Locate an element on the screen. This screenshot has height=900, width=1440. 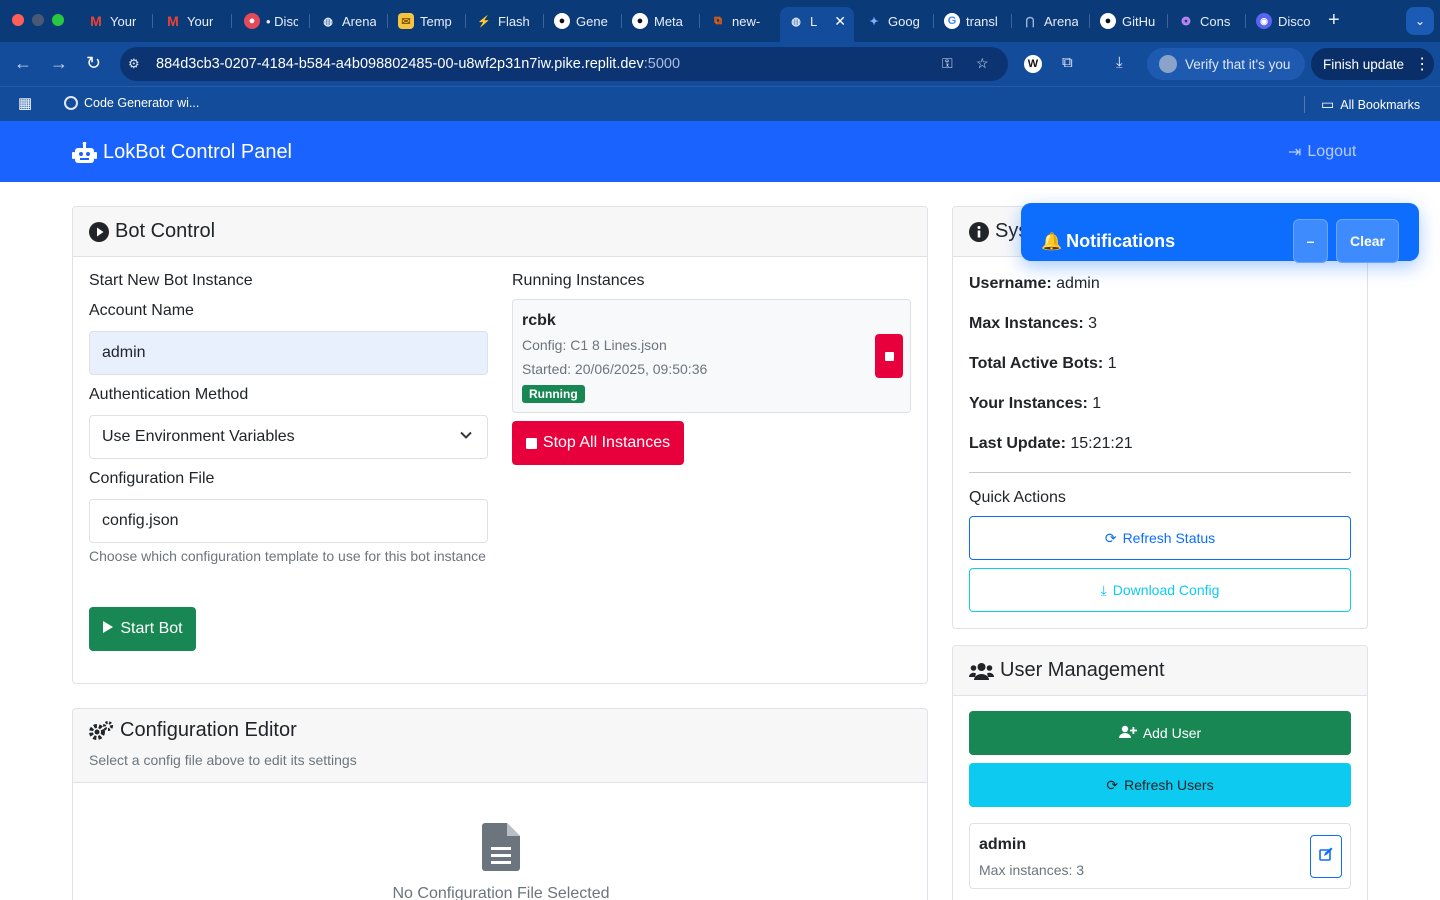
puzzle-icon: ⧉ is located at coordinates (1067, 62).